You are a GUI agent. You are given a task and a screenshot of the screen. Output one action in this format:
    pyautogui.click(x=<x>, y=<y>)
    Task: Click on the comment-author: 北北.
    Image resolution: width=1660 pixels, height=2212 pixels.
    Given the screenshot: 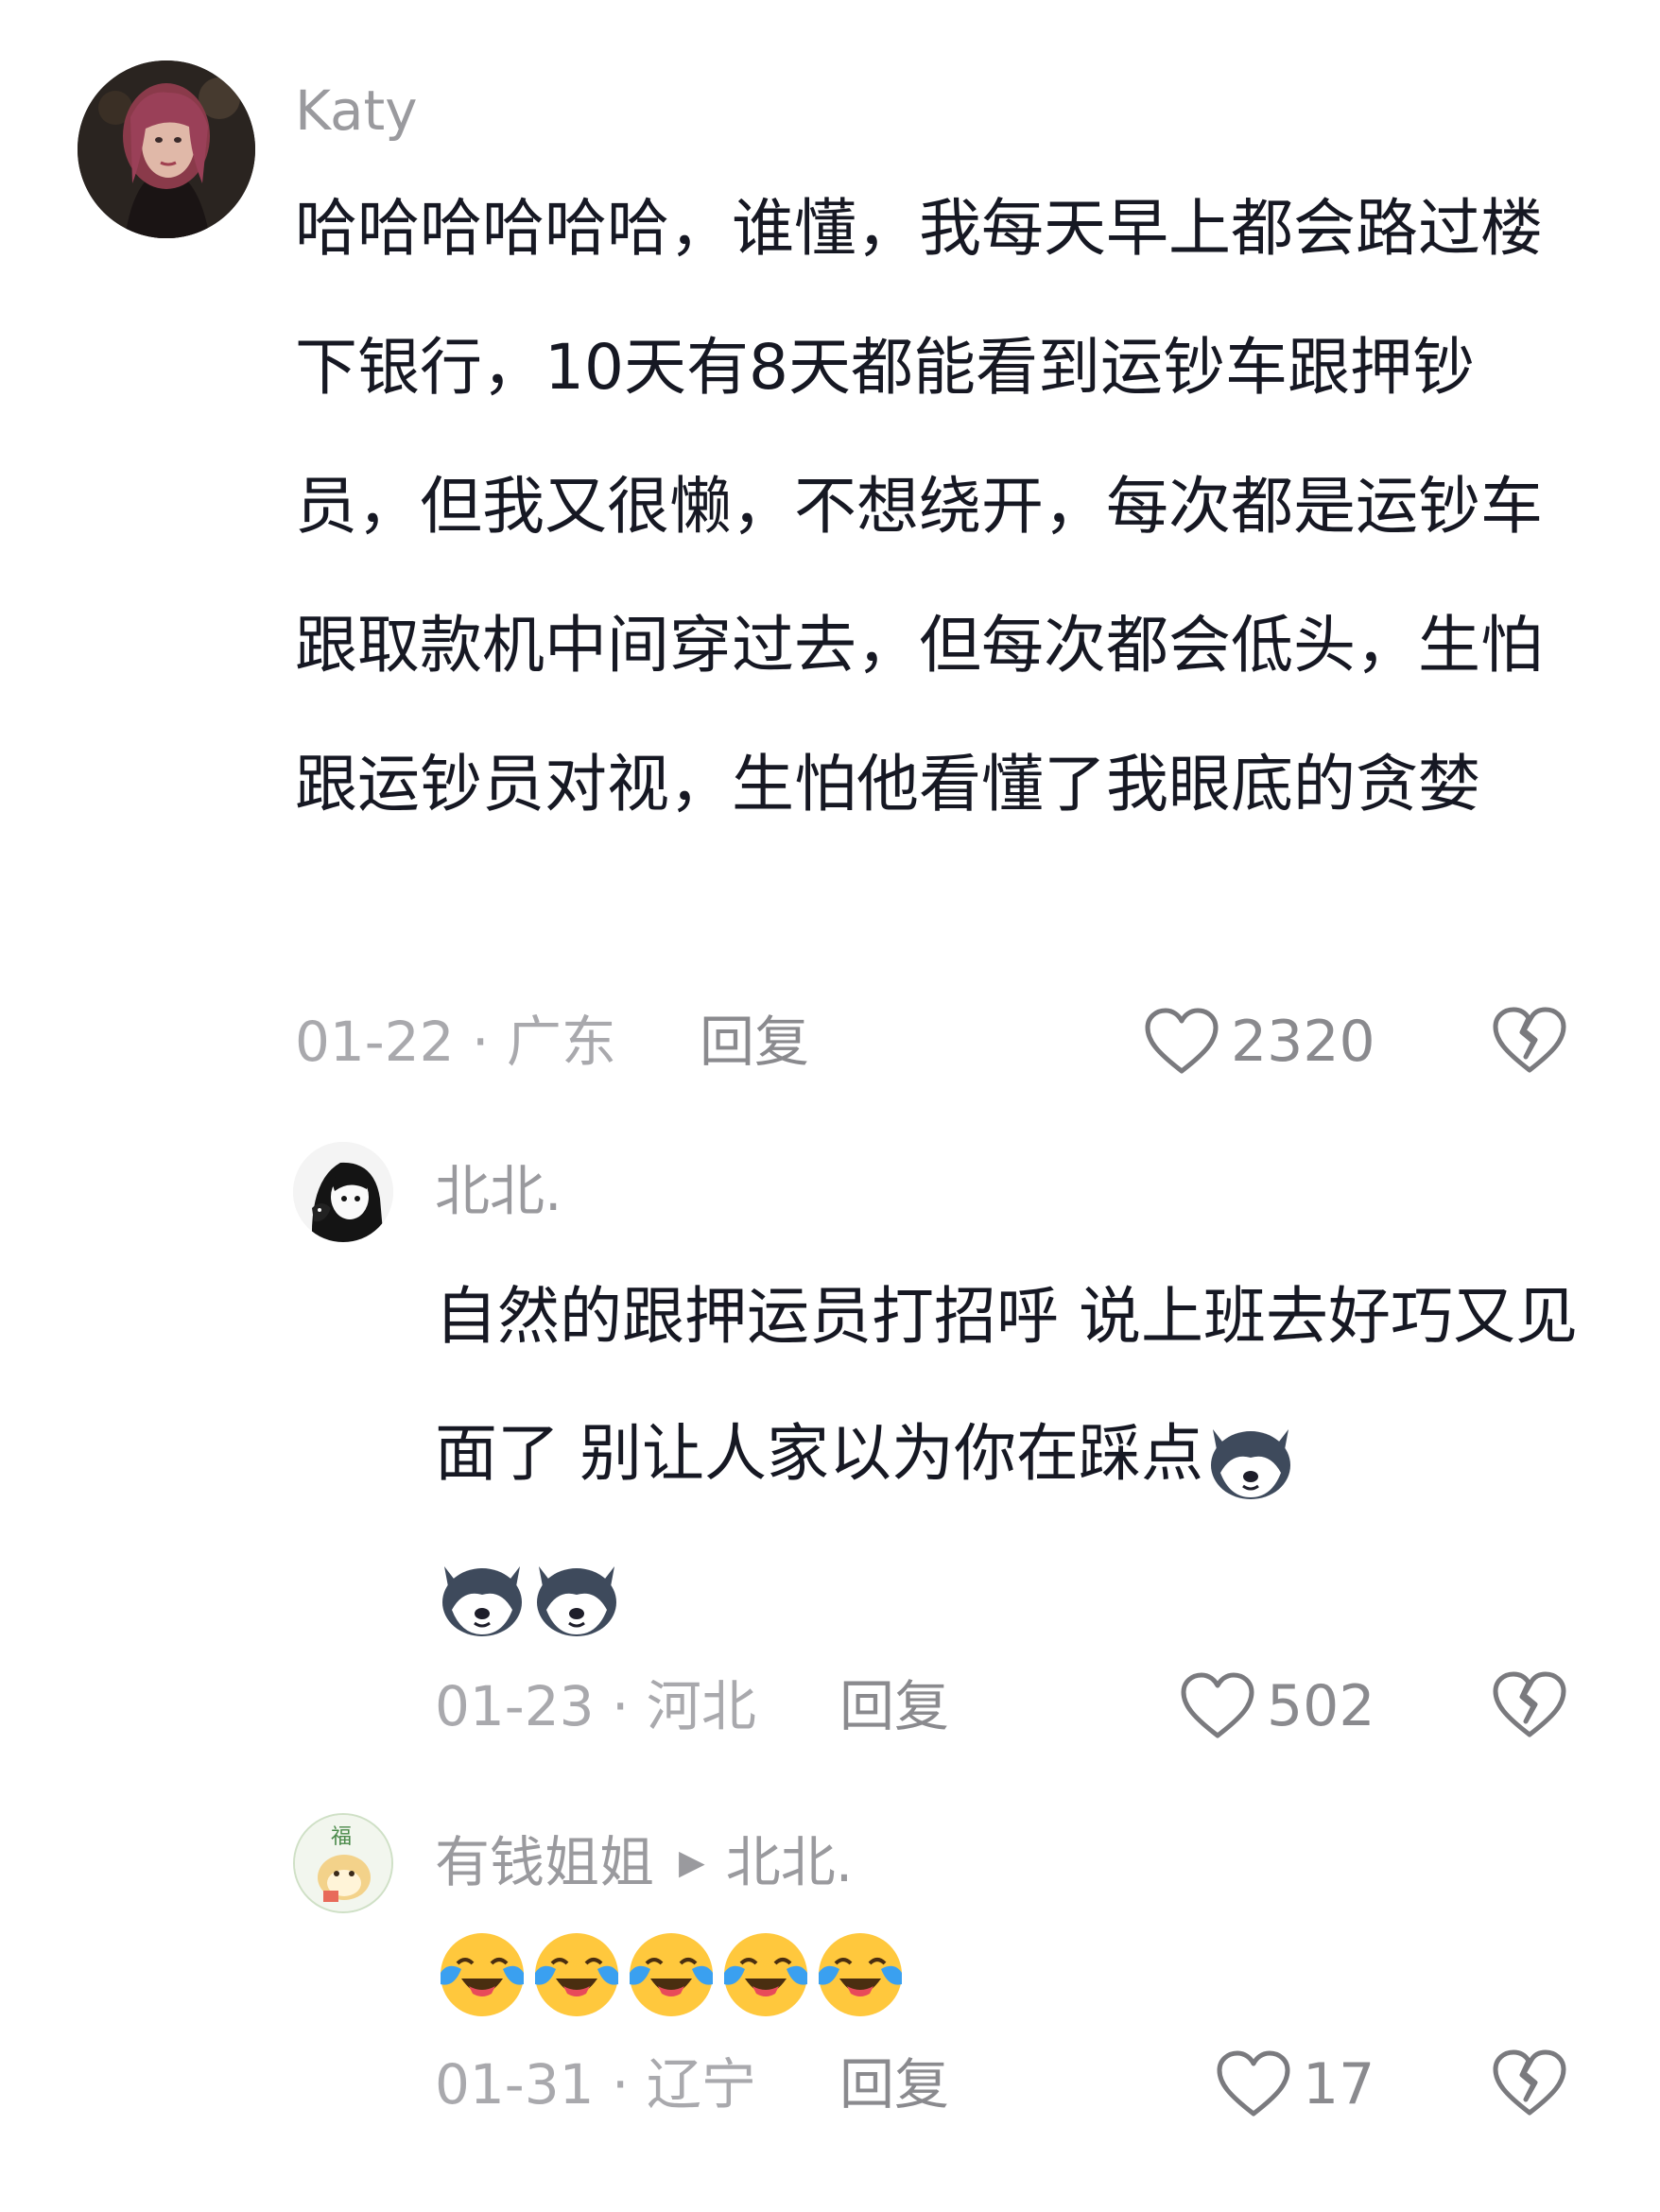 What is the action you would take?
    pyautogui.click(x=499, y=1191)
    